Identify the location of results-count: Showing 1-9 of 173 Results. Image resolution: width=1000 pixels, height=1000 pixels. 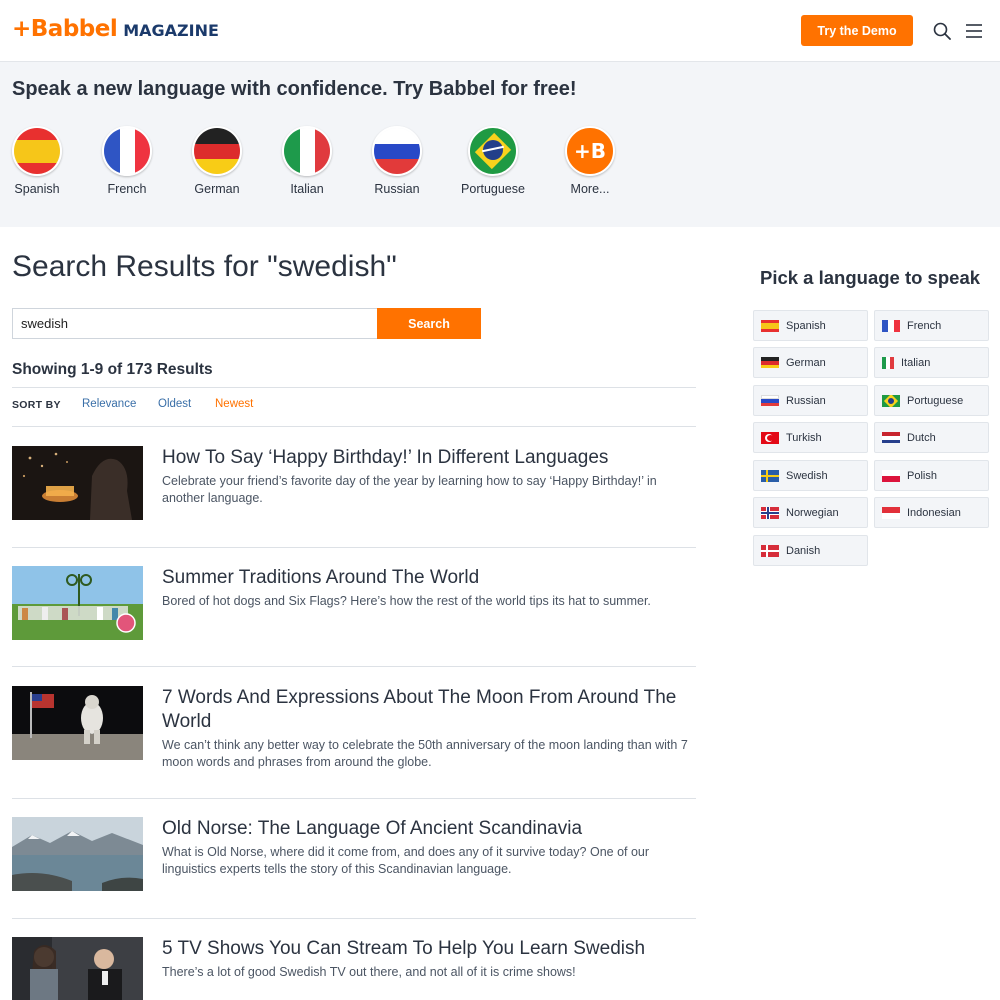
(112, 369).